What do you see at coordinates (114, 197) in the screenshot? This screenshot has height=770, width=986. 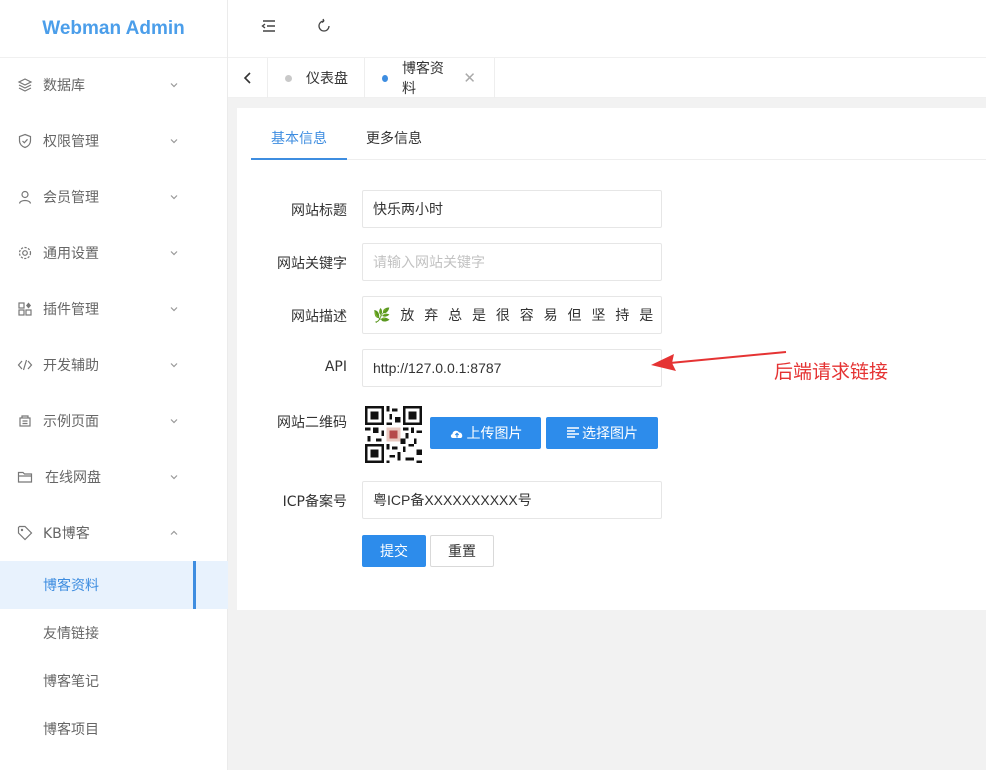 I see `sidebar-item-members: 会员管理` at bounding box center [114, 197].